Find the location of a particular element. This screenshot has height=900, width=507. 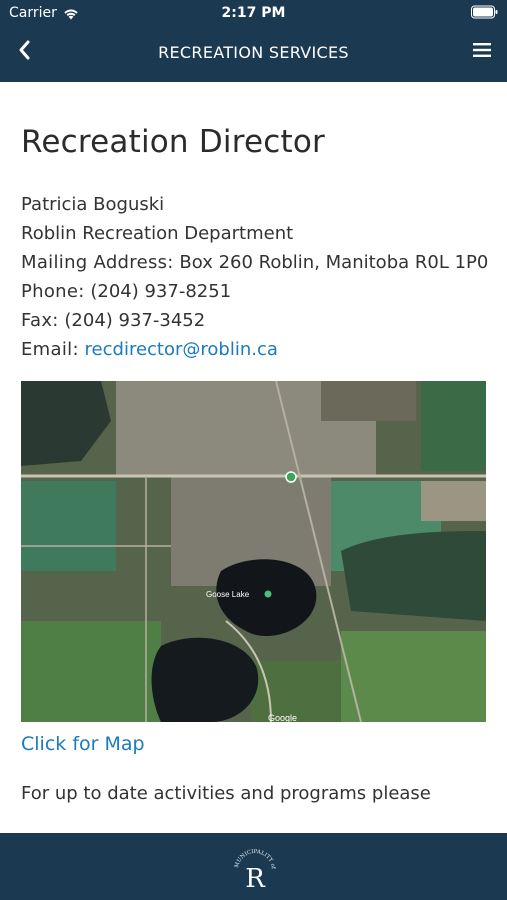

app-header: Carrier 2:17 PM RECREATION SERVICES is located at coordinates (253, 41).